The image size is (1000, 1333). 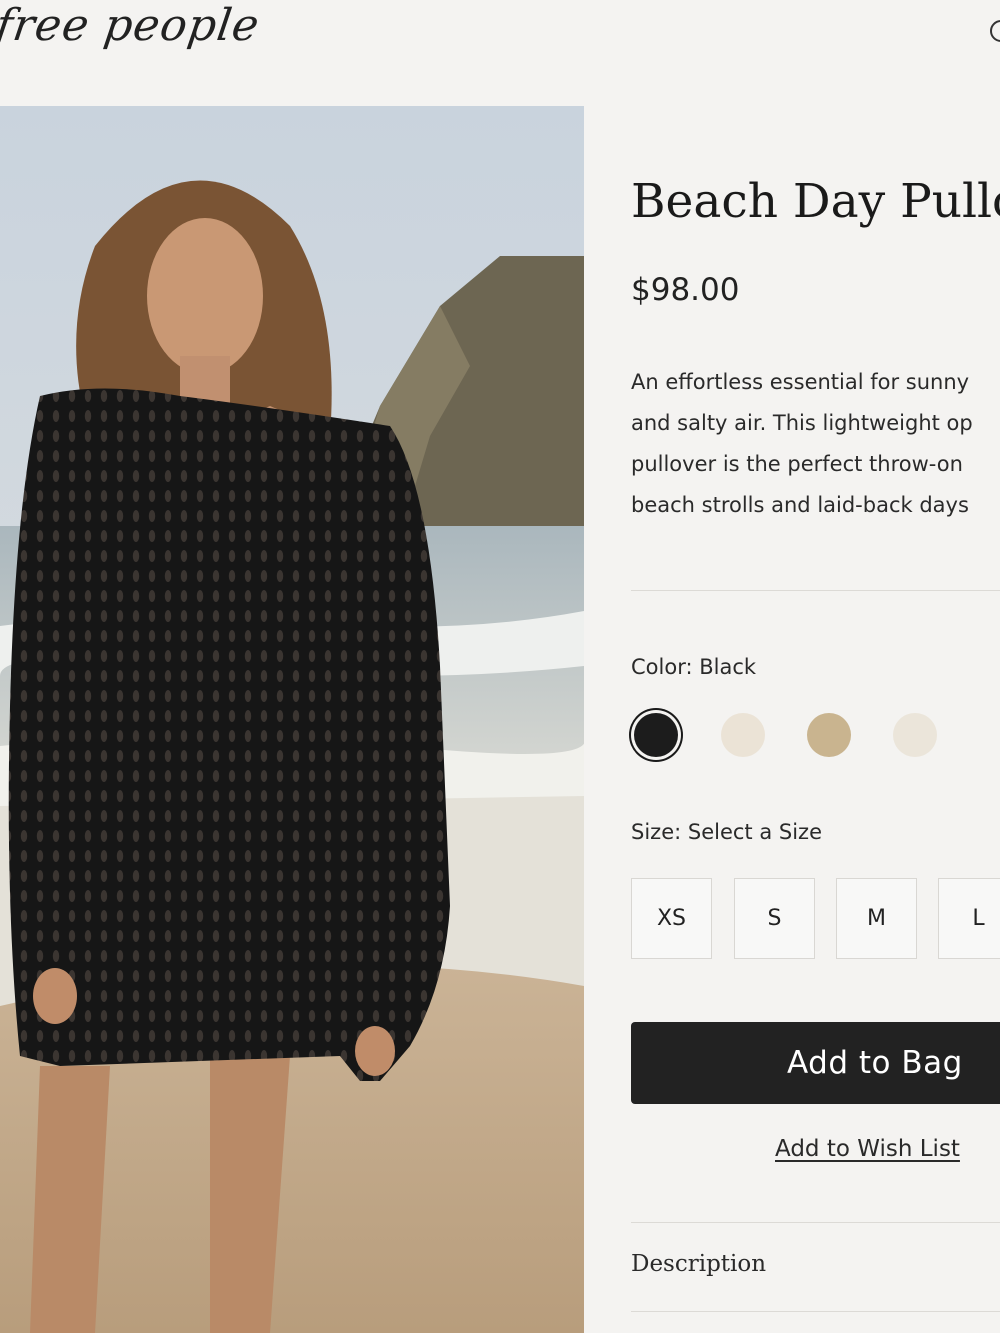 I want to click on color-label-prefix: Color:, so click(x=662, y=667).